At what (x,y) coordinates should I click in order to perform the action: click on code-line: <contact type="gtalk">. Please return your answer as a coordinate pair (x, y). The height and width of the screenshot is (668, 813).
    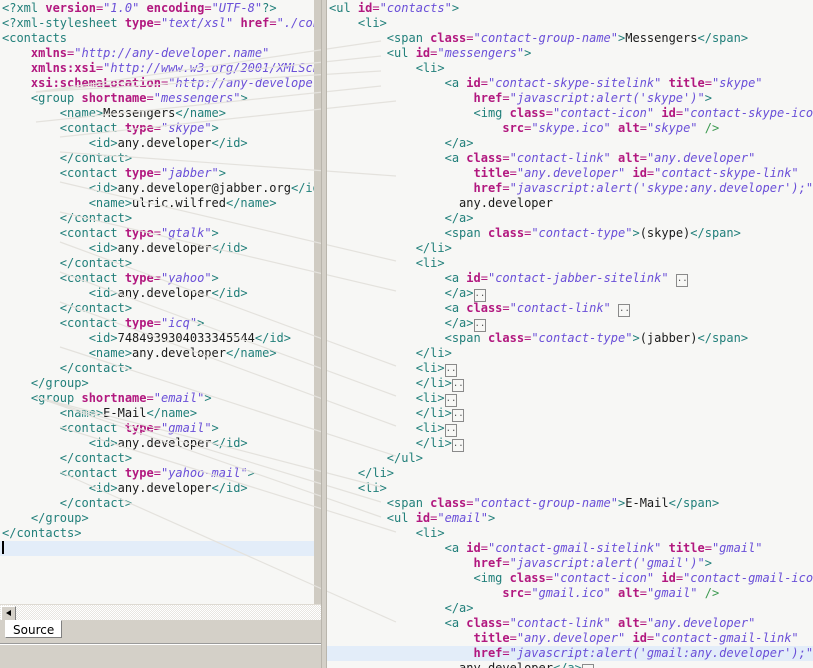
    Looking at the image, I should click on (161, 233).